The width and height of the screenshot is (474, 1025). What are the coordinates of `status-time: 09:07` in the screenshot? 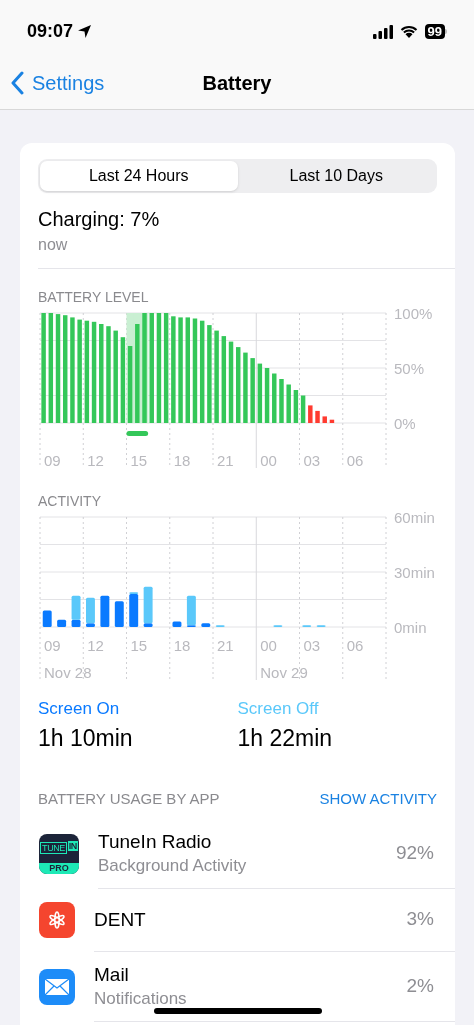 It's located at (50, 31).